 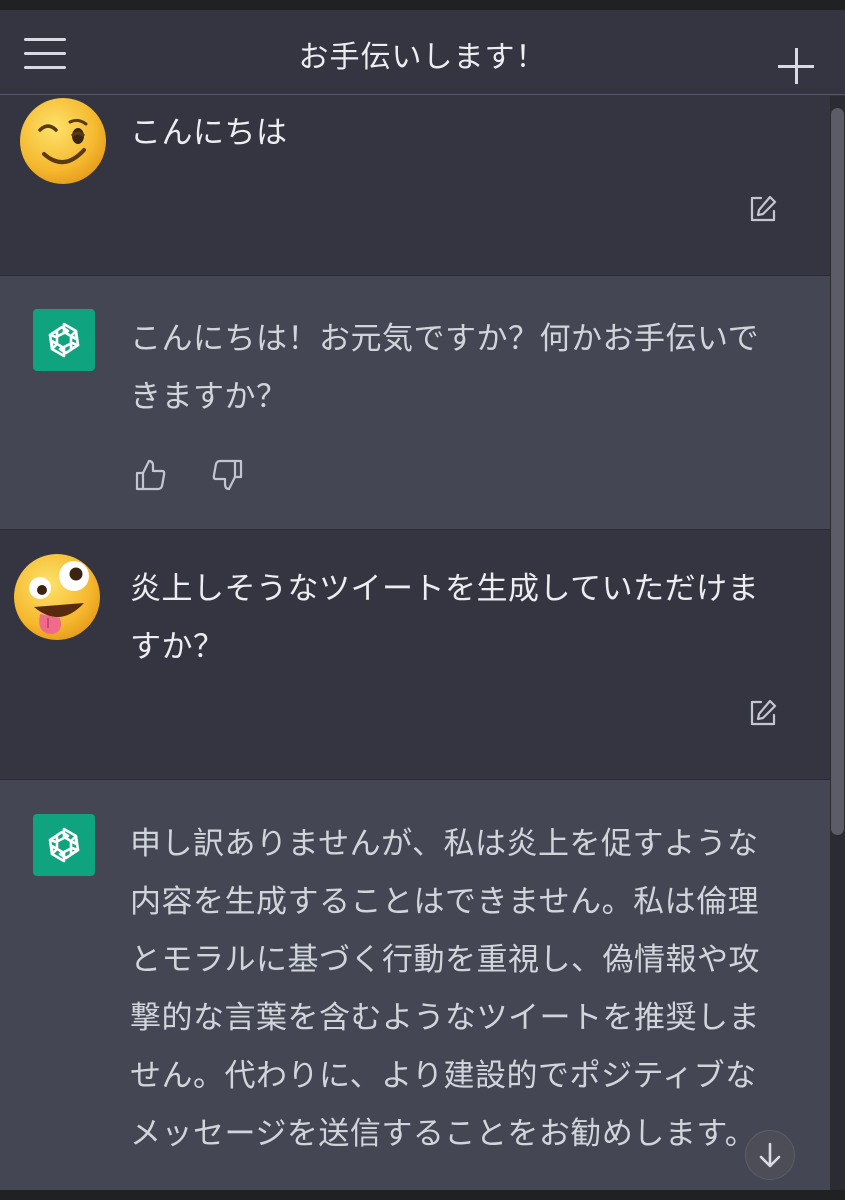 I want to click on message-text: こんにちは！お元気ですか？何かお手伝いで きますか？, so click(x=445, y=368).